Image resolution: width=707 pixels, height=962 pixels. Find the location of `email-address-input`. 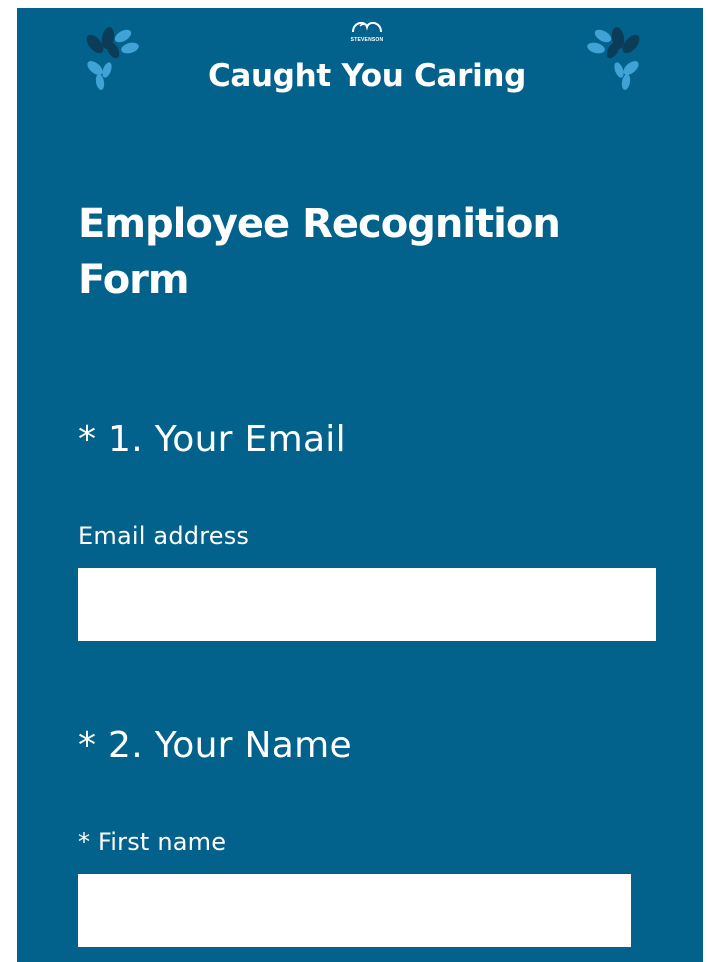

email-address-input is located at coordinates (367, 604).